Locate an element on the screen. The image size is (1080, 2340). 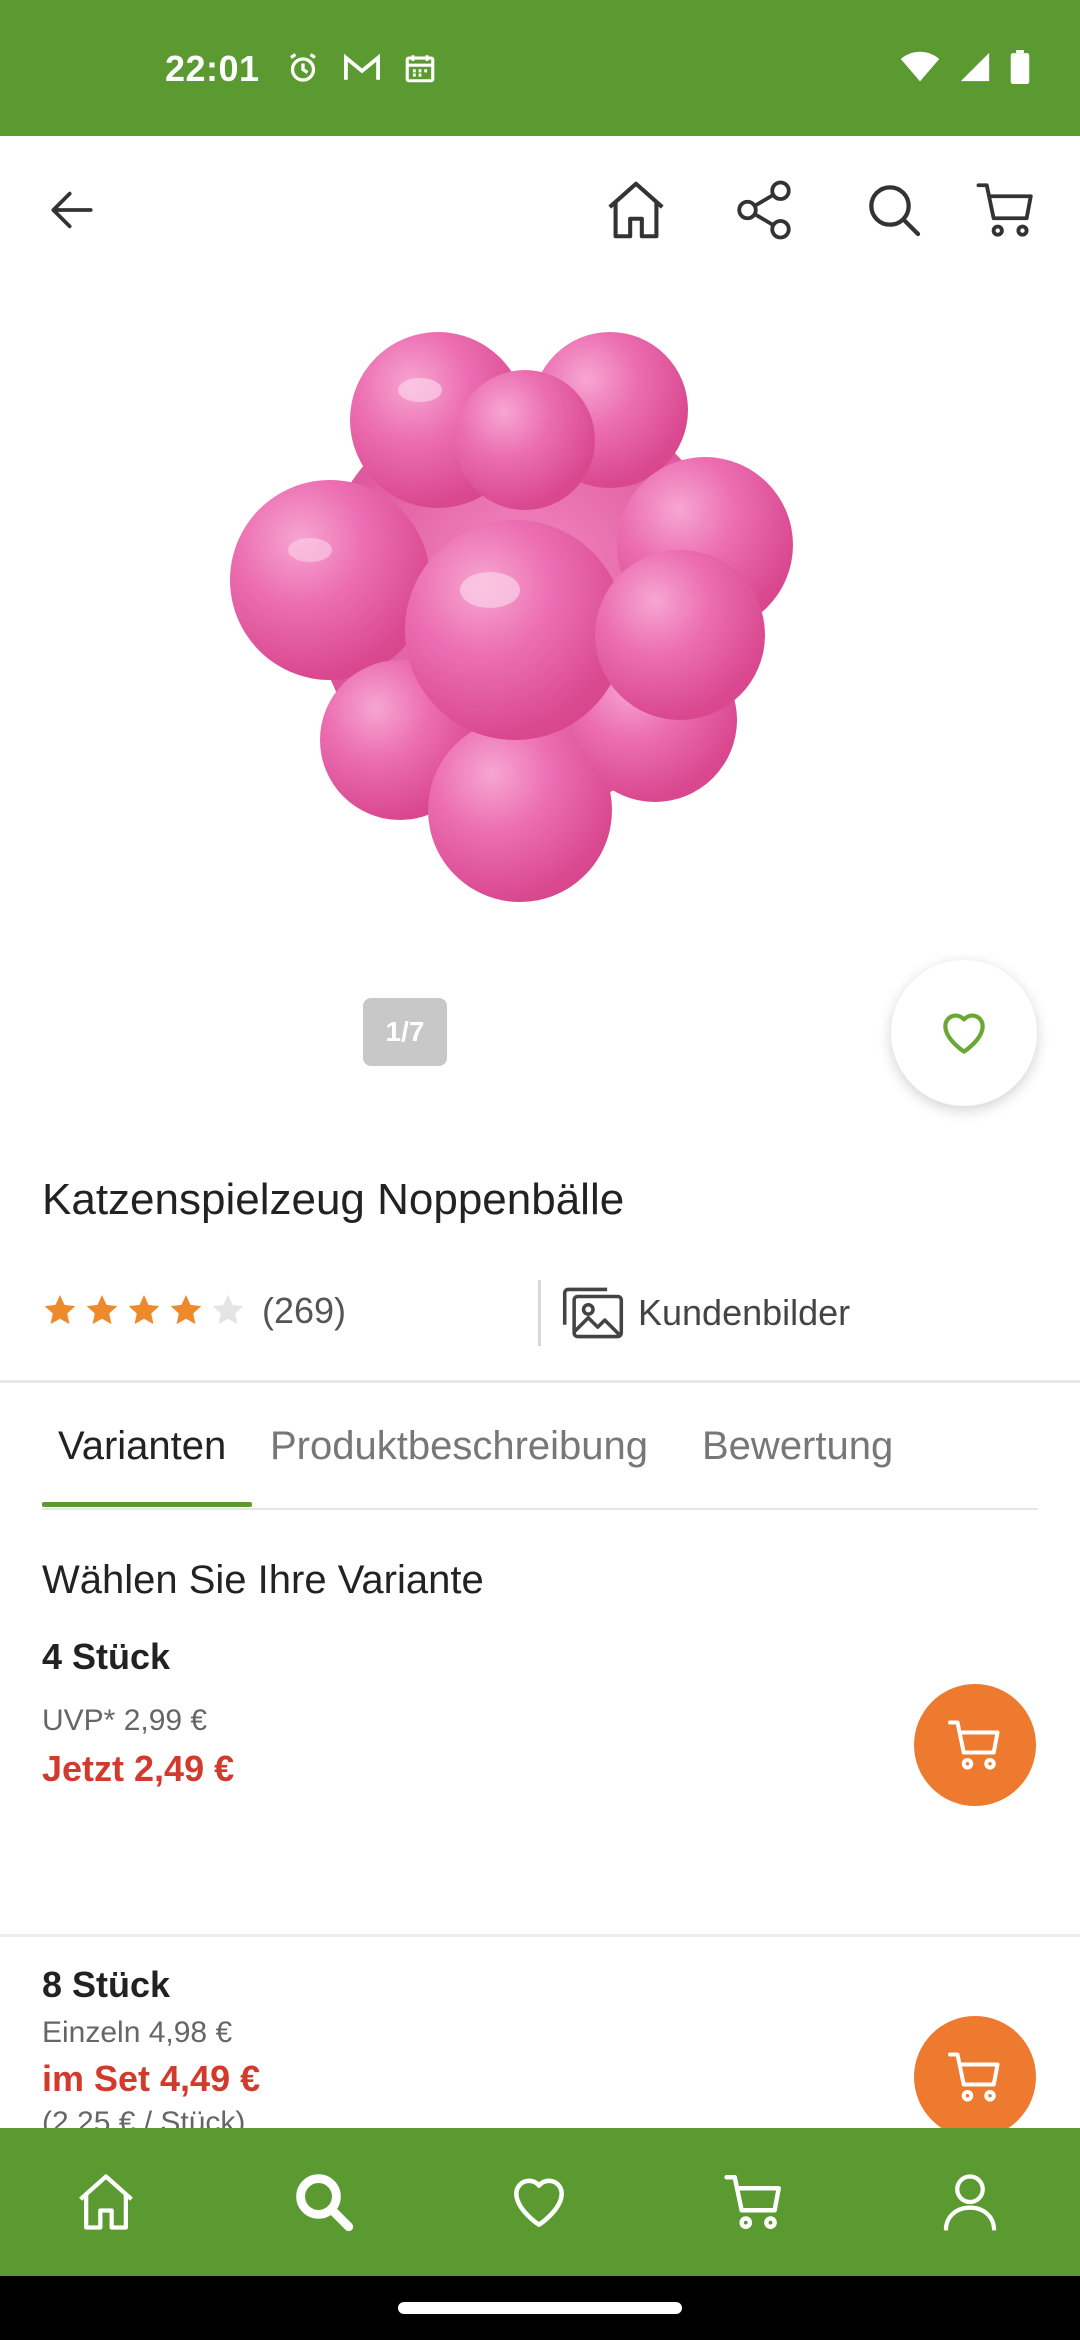
status-system-icons is located at coordinates (965, 69).